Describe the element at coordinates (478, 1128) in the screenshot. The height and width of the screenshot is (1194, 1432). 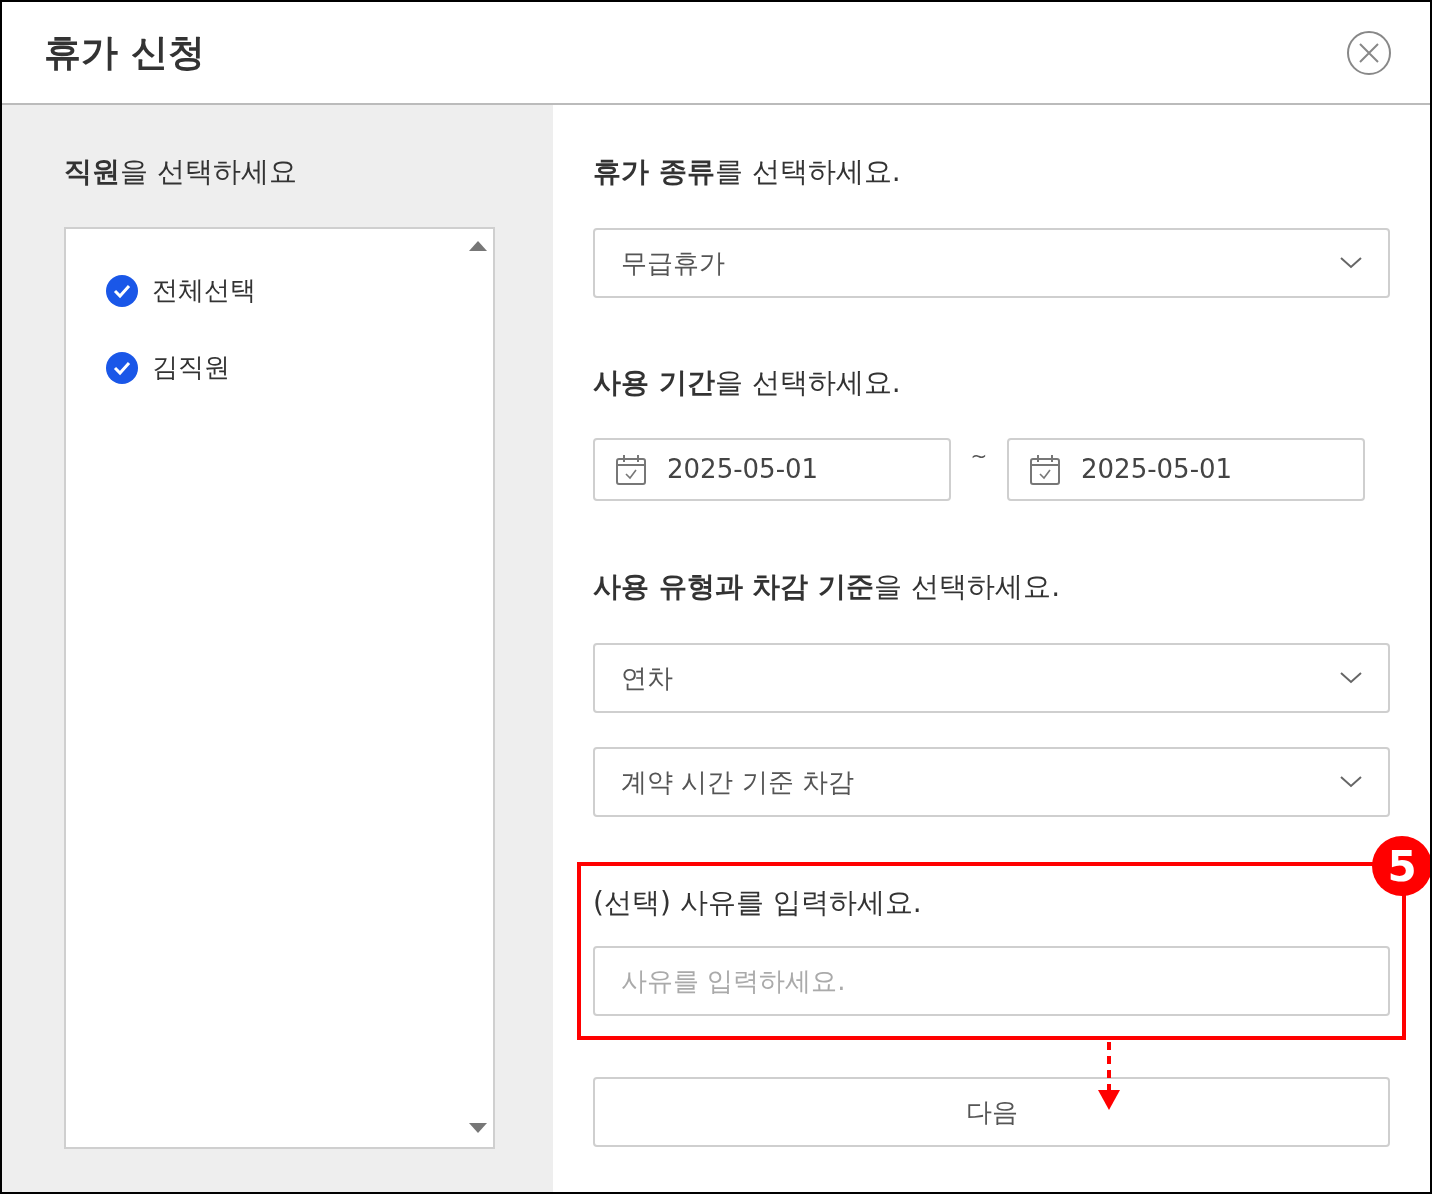
I see `scroll-down-icon` at that location.